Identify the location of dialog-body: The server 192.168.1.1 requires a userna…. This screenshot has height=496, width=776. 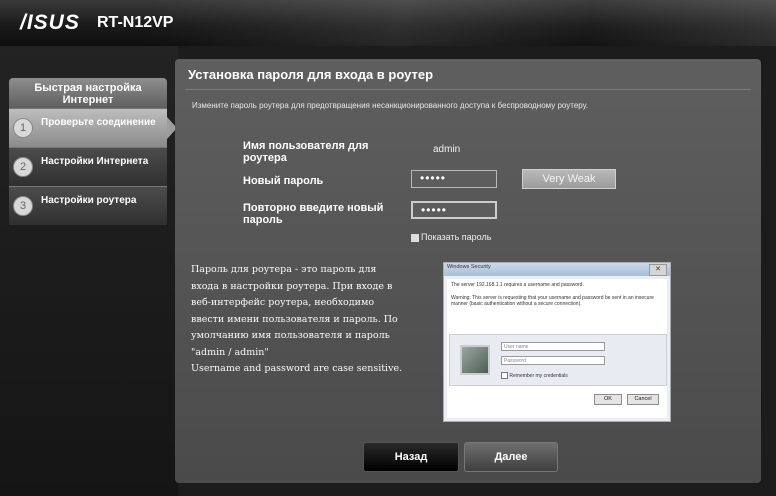
(557, 348).